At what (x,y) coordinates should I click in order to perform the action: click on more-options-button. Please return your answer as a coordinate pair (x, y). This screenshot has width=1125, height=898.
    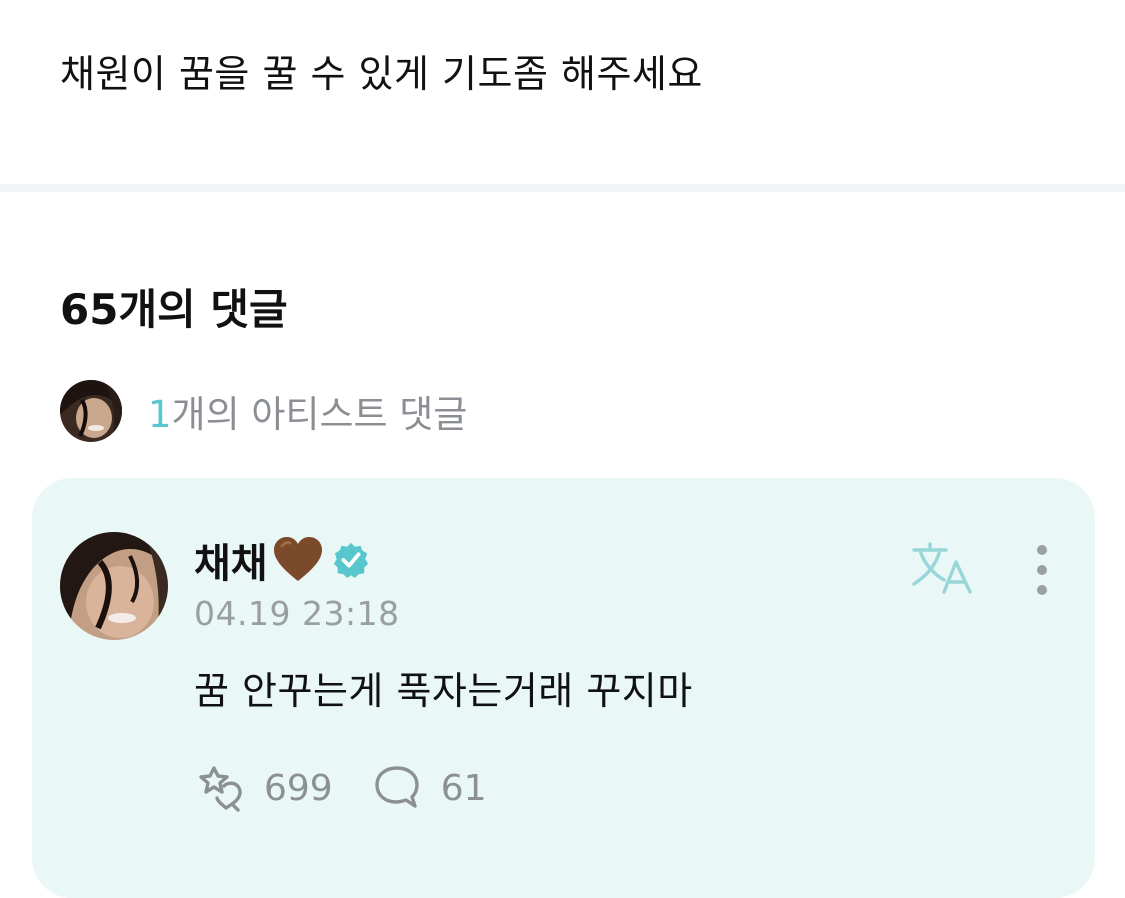
    Looking at the image, I should click on (1042, 570).